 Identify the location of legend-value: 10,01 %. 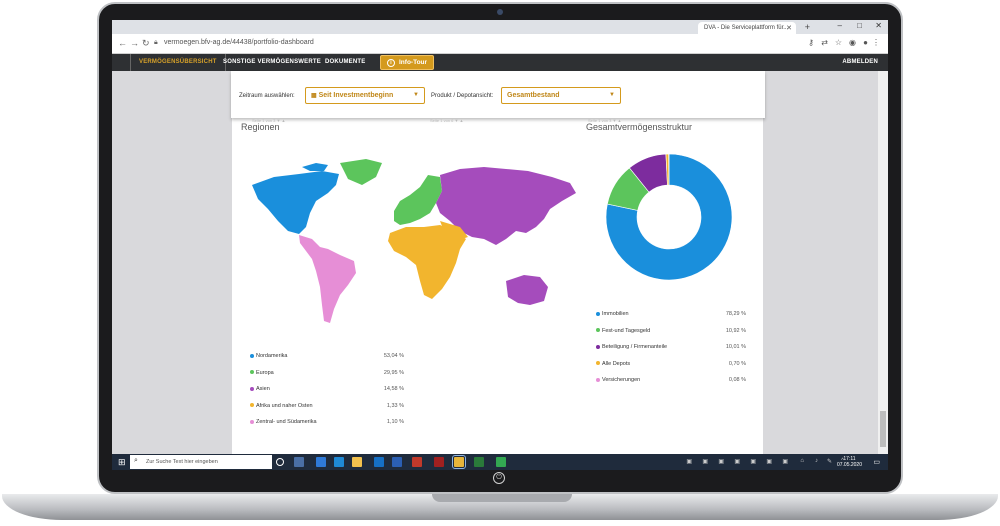
(735, 347).